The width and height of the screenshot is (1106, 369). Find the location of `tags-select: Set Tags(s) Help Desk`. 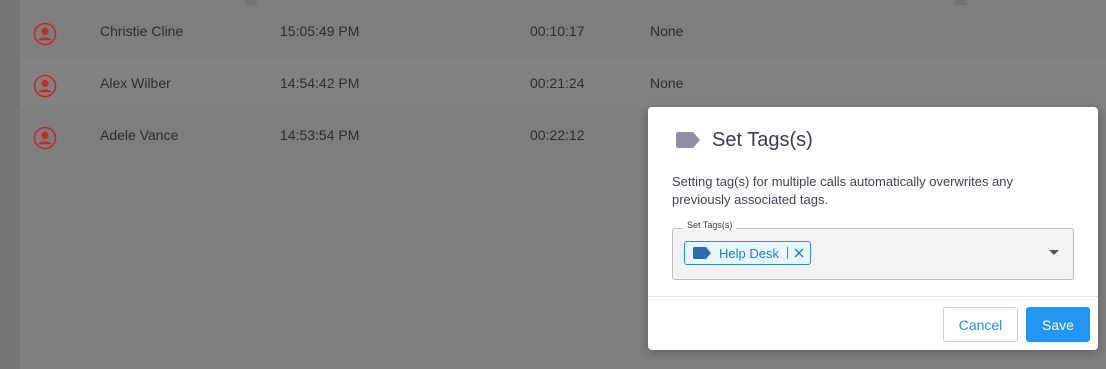

tags-select: Set Tags(s) Help Desk is located at coordinates (873, 250).